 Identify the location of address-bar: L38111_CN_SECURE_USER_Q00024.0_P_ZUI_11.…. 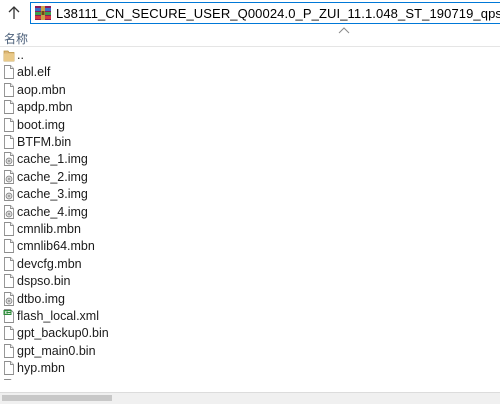
(265, 13).